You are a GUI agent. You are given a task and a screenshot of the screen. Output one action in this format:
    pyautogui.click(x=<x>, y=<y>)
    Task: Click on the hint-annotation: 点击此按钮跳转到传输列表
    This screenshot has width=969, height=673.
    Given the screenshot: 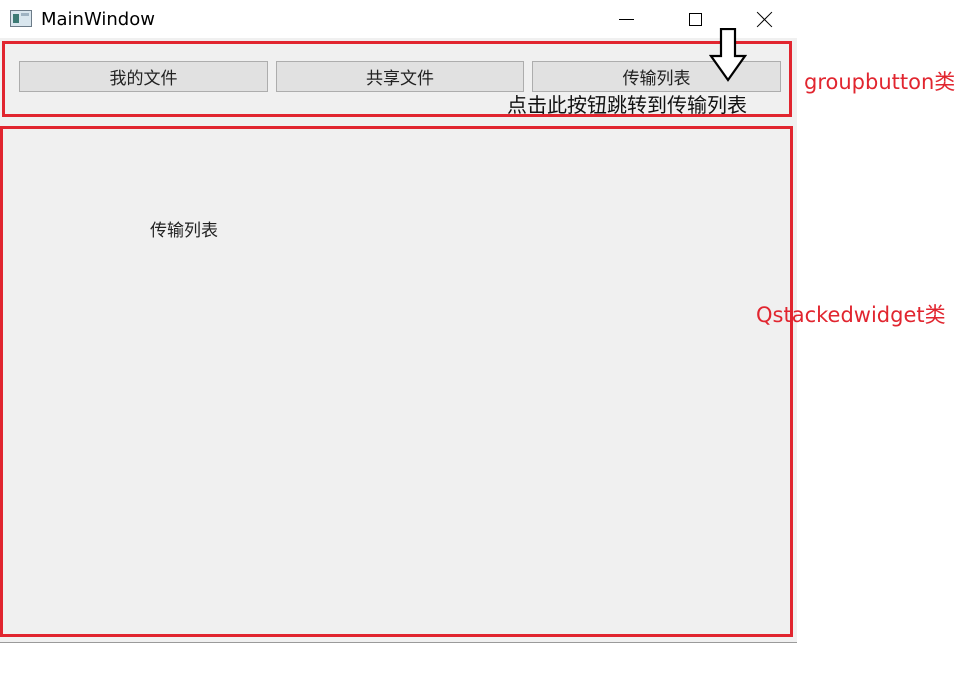 What is the action you would take?
    pyautogui.click(x=627, y=105)
    